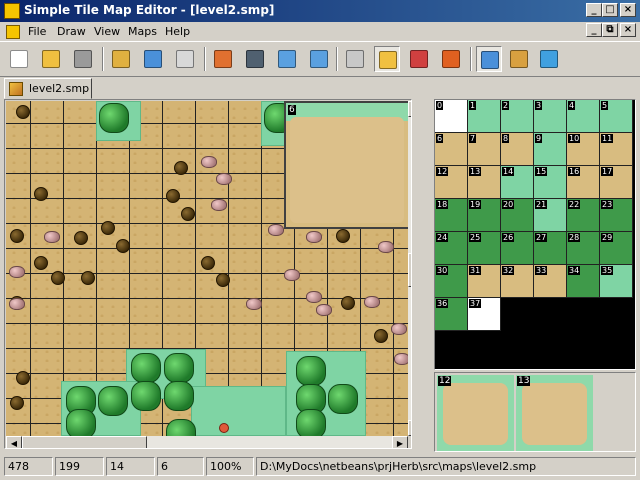 The height and width of the screenshot is (480, 640). I want to click on pencil-draw-button, so click(387, 59).